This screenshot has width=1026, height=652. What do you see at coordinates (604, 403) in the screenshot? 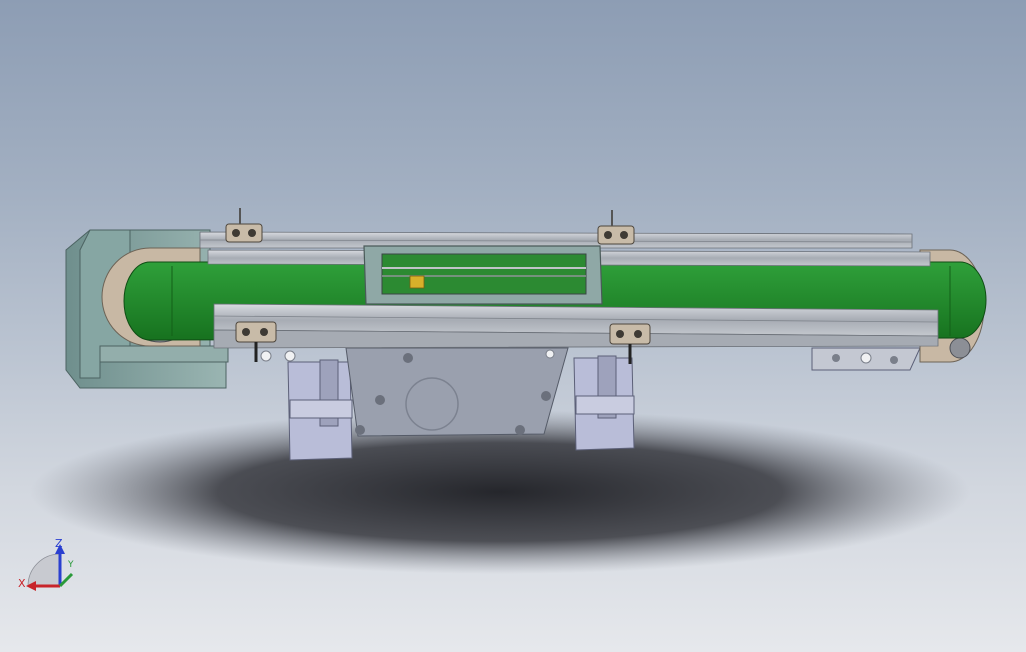
I see `right-mount-block` at bounding box center [604, 403].